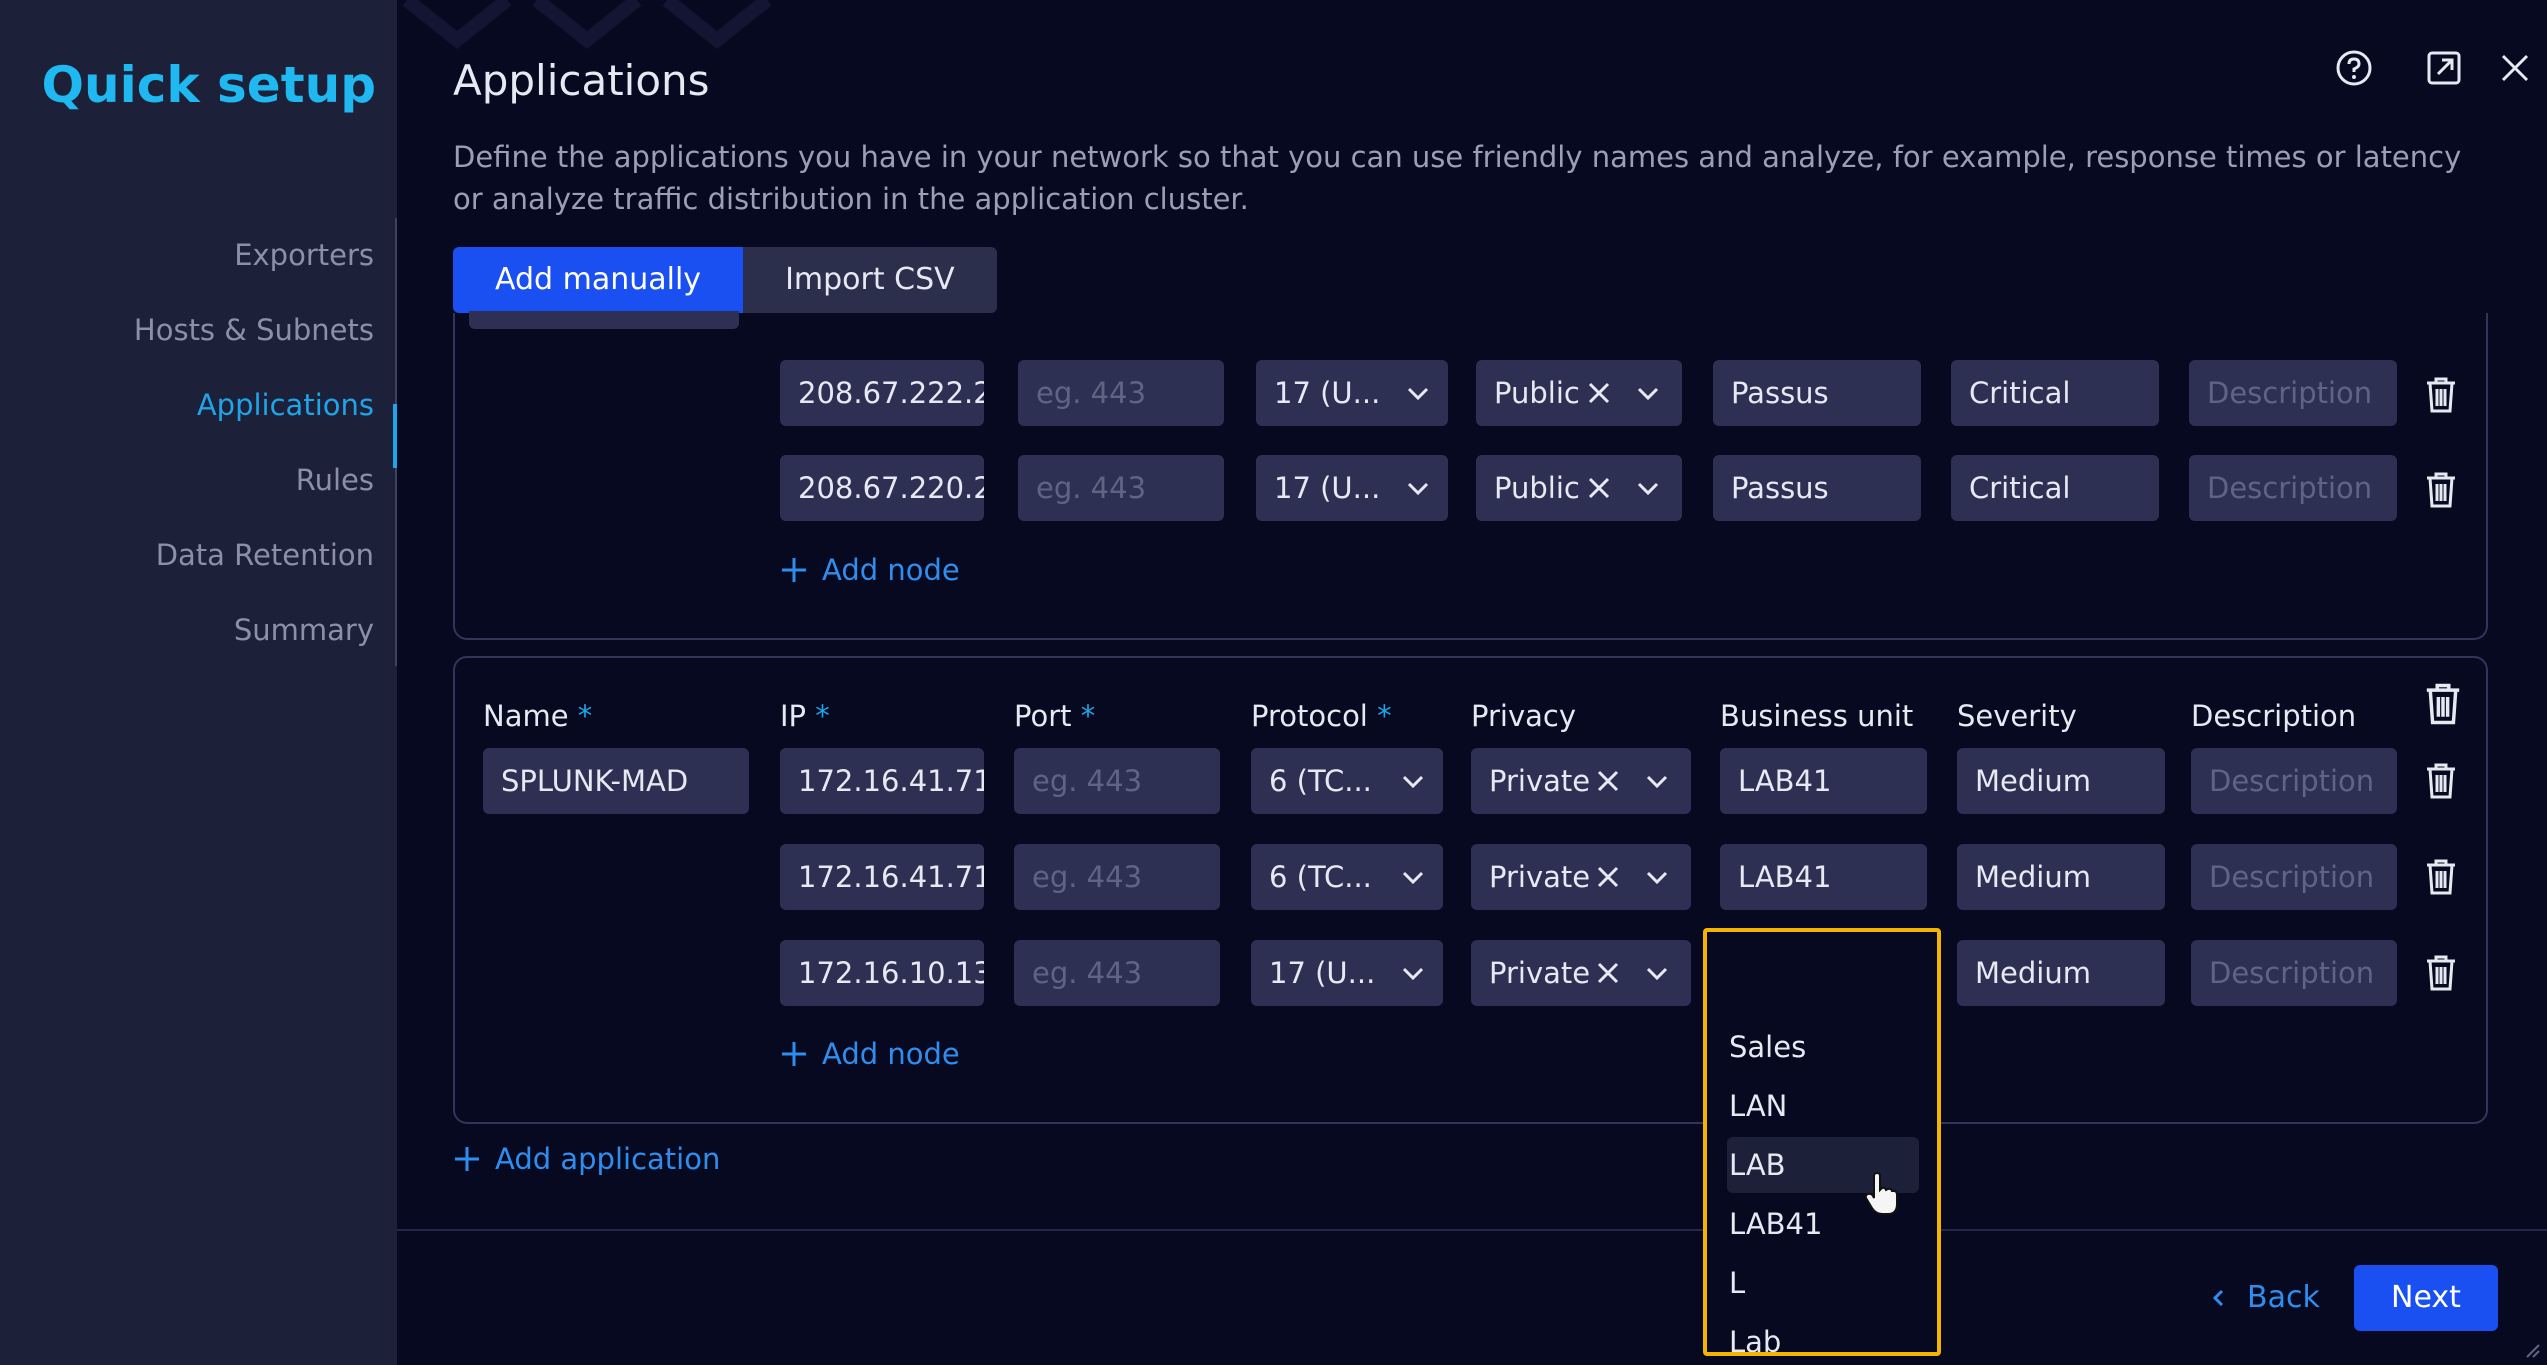 Image resolution: width=2547 pixels, height=1365 pixels. What do you see at coordinates (616, 781) in the screenshot?
I see `application-name-input: SPLUNK-MAD` at bounding box center [616, 781].